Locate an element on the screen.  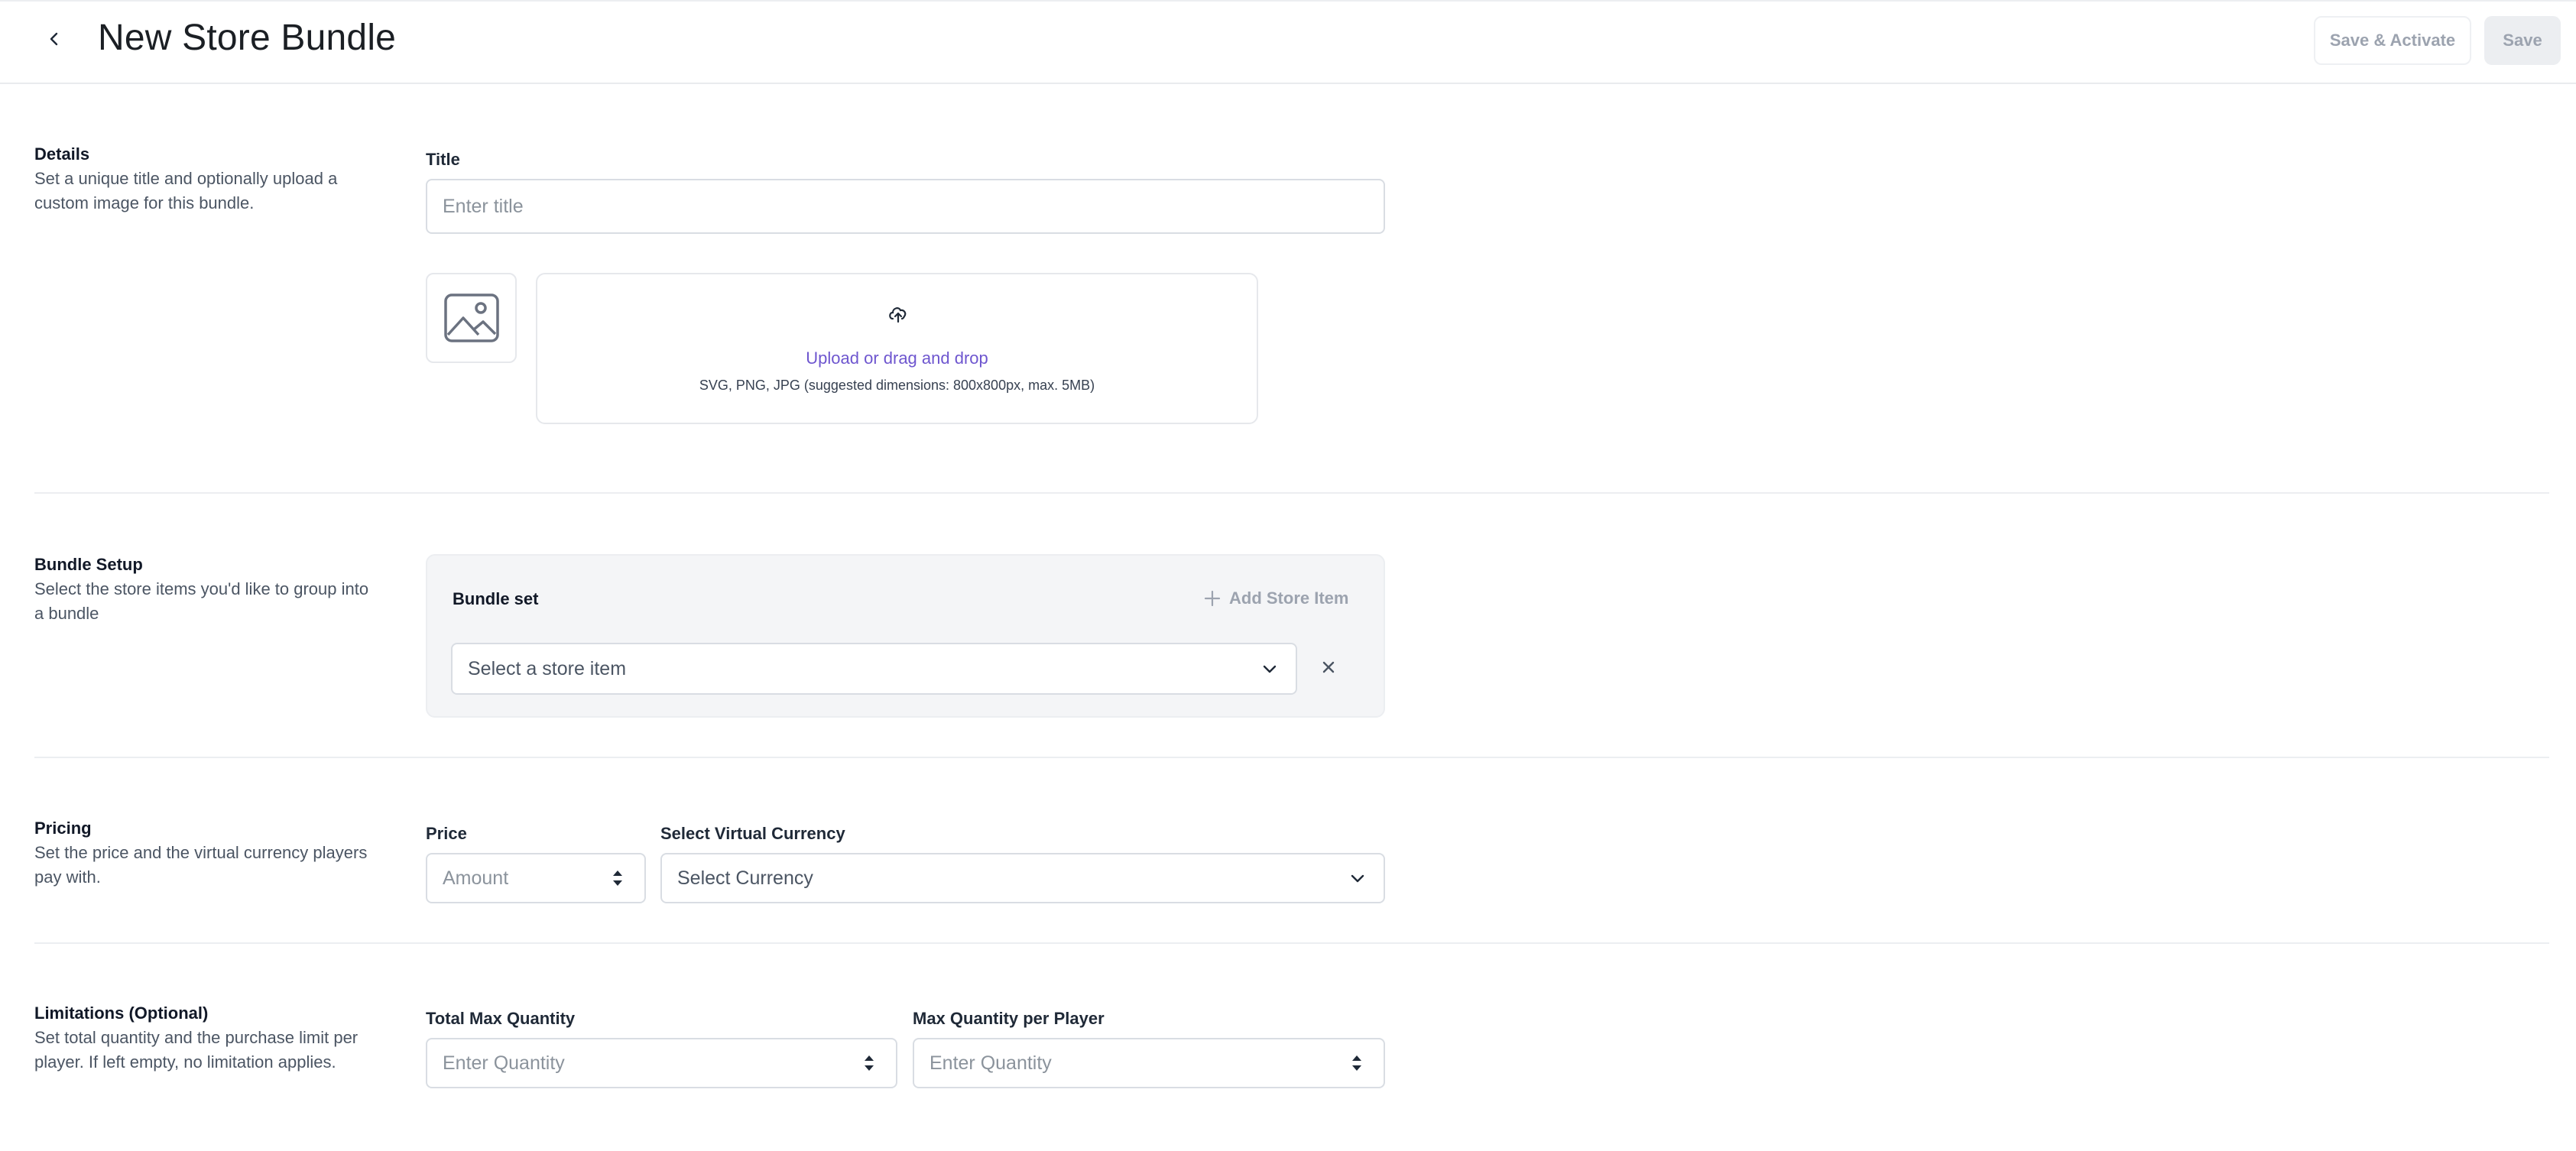
max-quantity-per-player-label: Max Quantity per Player is located at coordinates (1009, 1018).